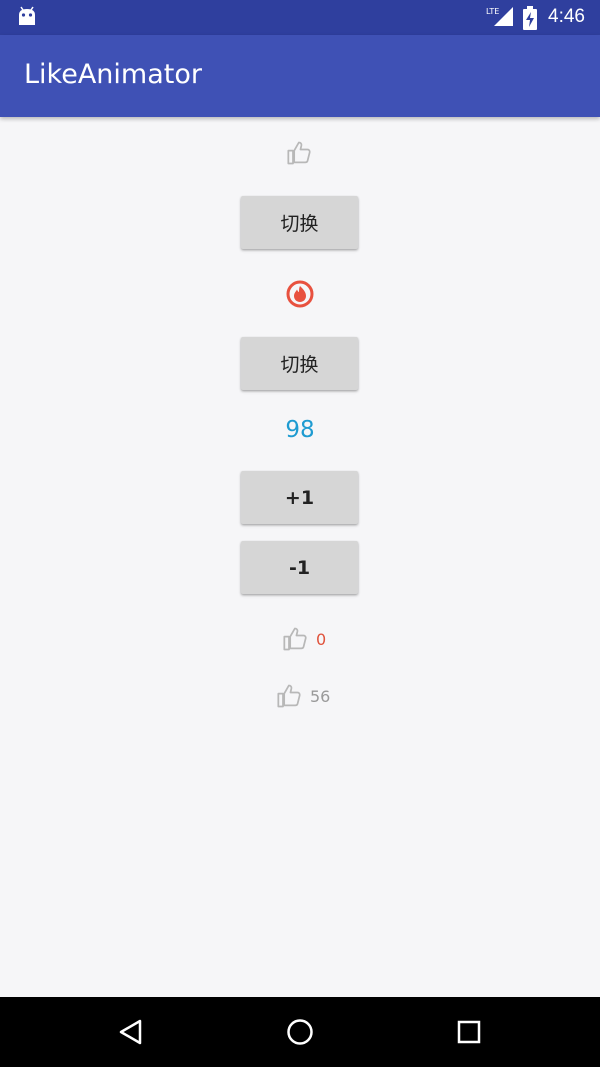 The height and width of the screenshot is (1067, 600). What do you see at coordinates (320, 696) in the screenshot?
I see `like-count-2: 56` at bounding box center [320, 696].